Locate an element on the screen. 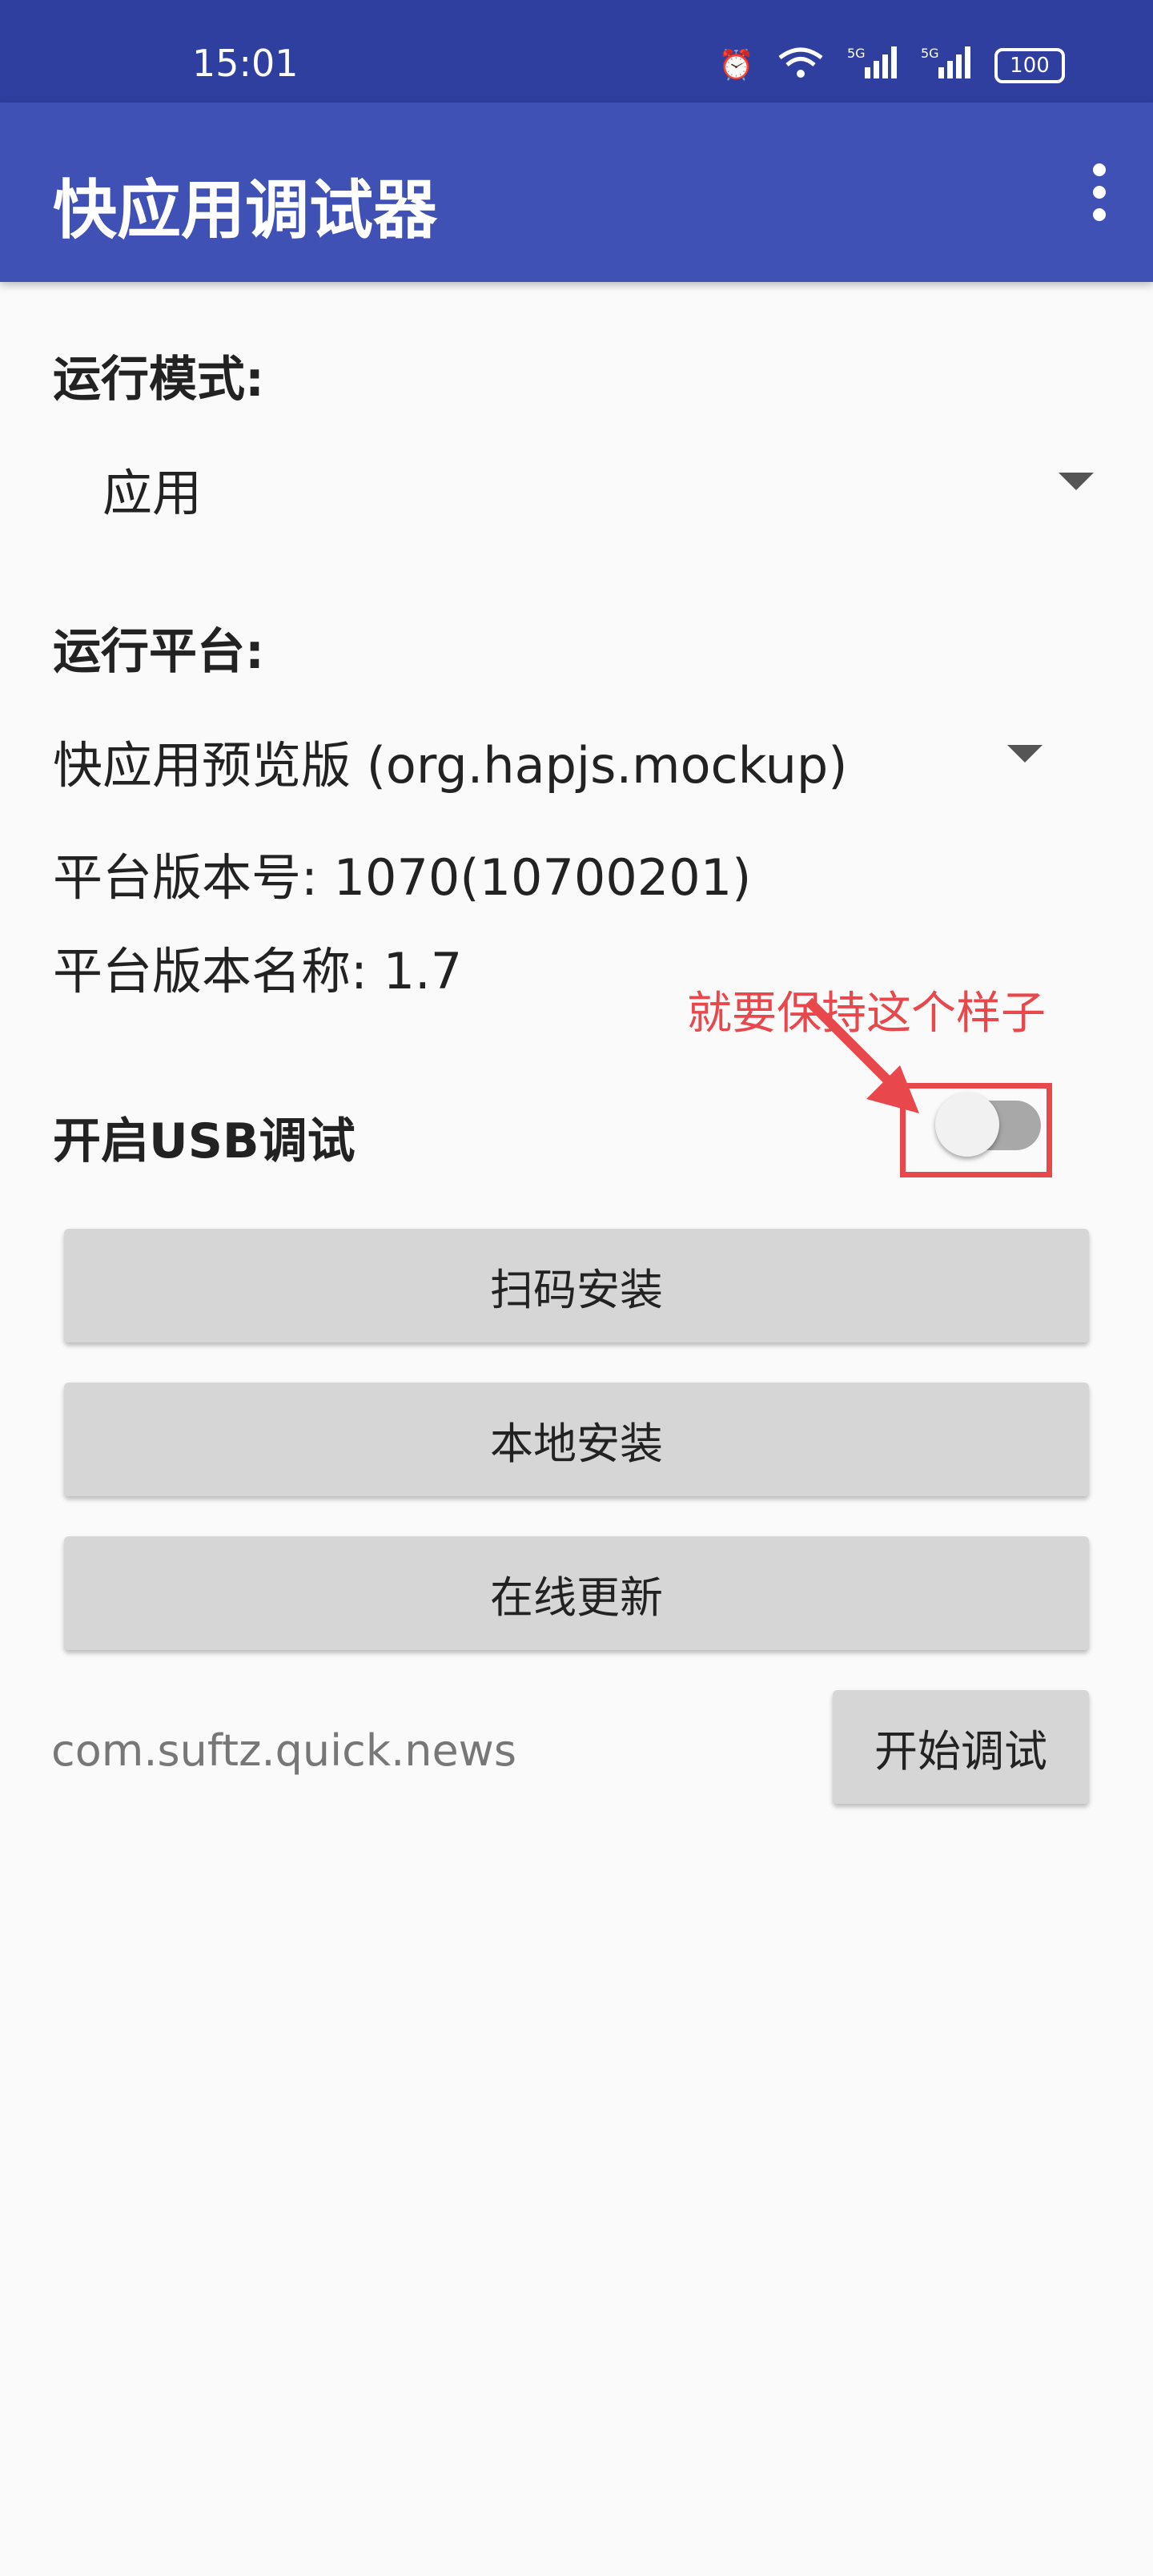 This screenshot has width=1153, height=2576. usb-debug-switch-thumb is located at coordinates (967, 1125).